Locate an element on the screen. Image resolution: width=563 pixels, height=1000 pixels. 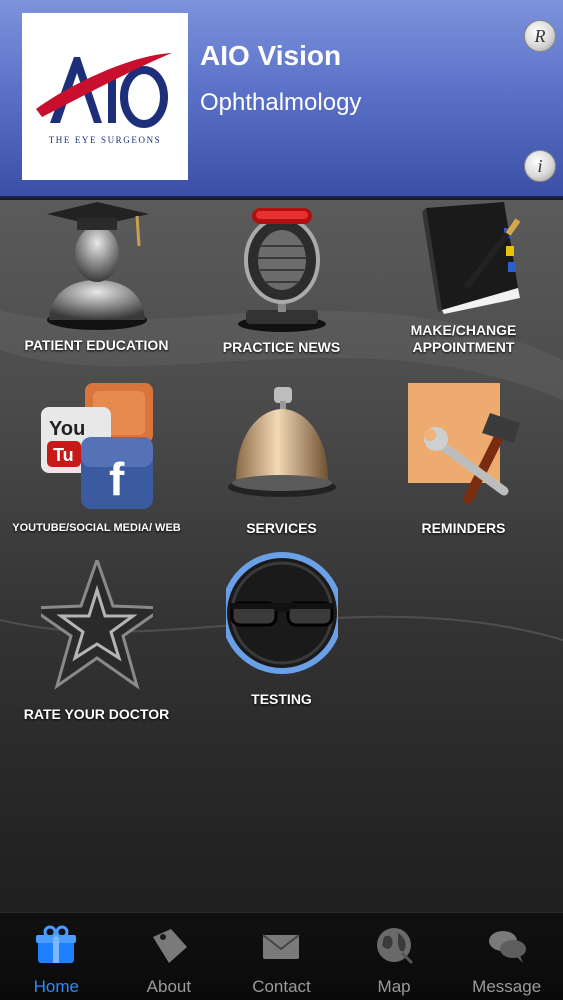
tile-patient-education: PATIENT EDUCATION is located at coordinates (96, 292).